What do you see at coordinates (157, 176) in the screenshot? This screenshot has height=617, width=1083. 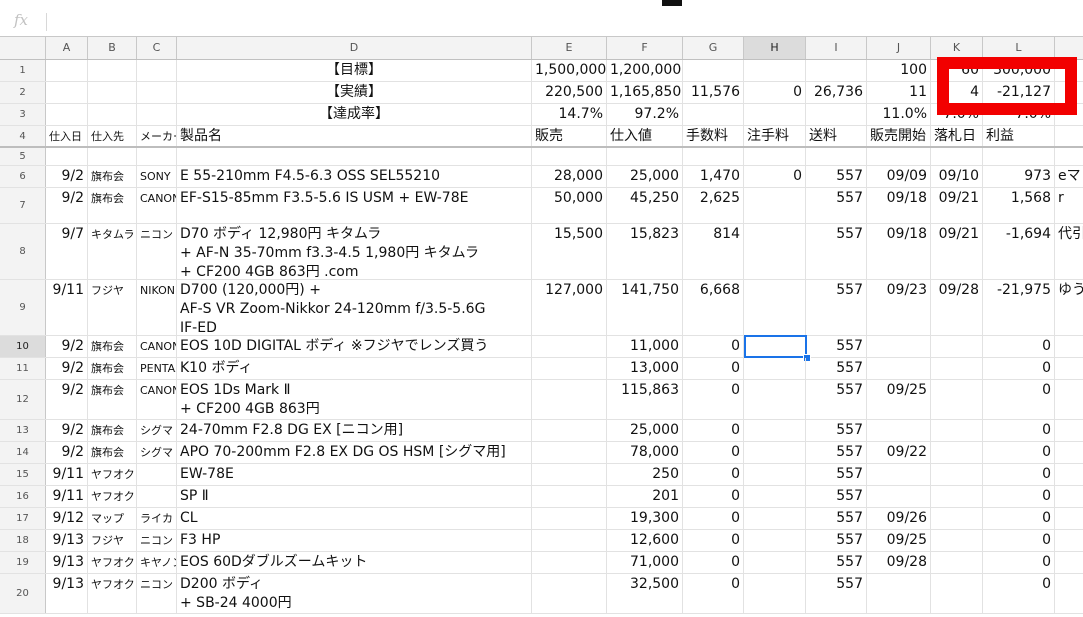 I see `cell-c6: SONY` at bounding box center [157, 176].